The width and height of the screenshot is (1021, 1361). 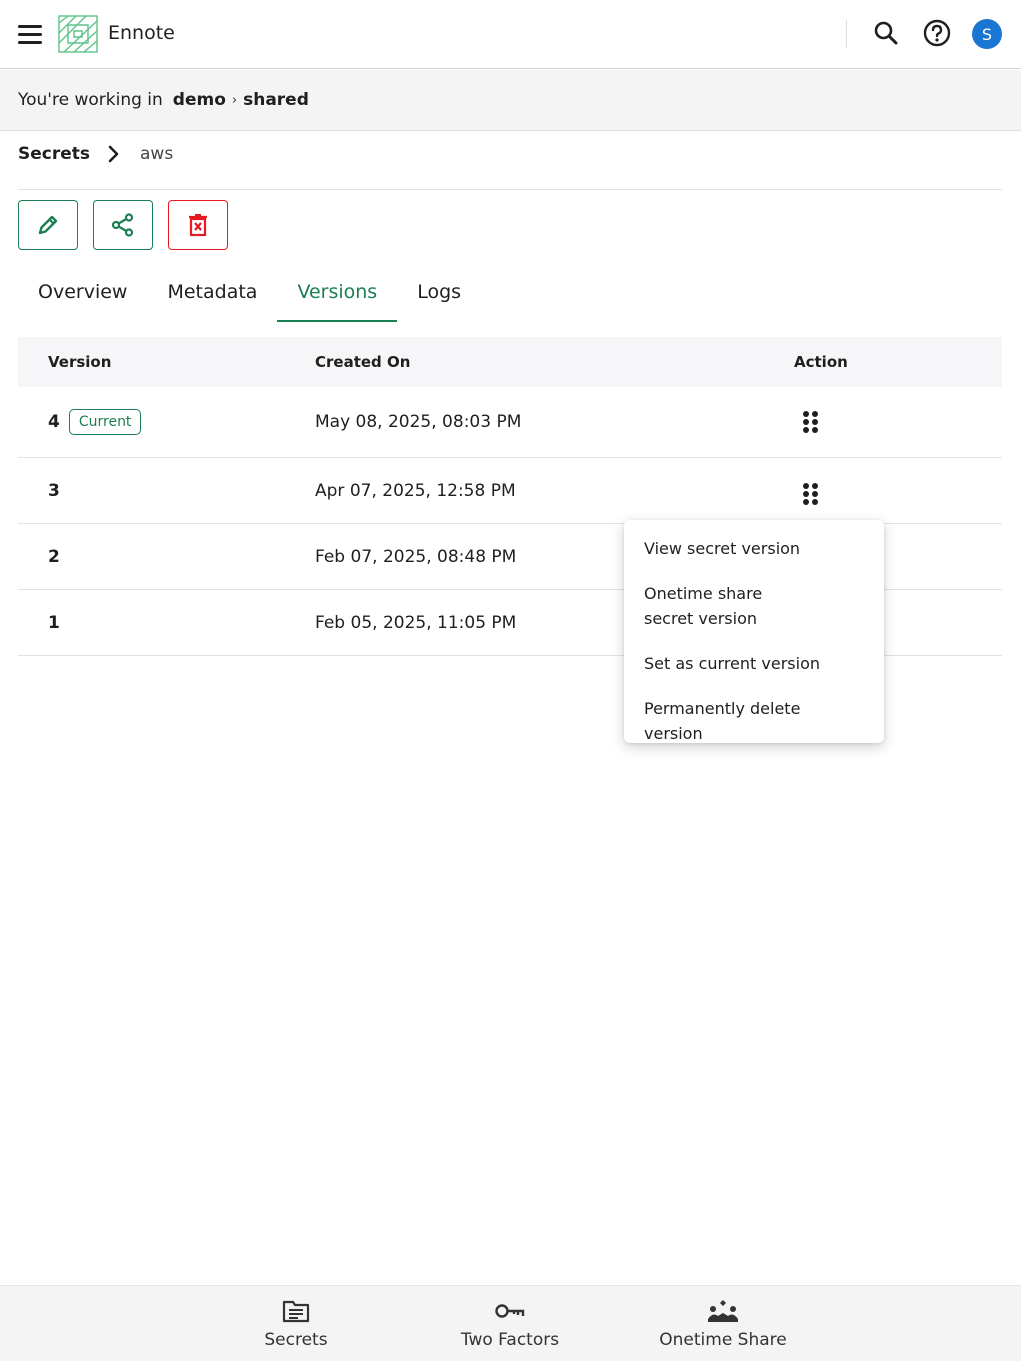 I want to click on context-label: You're working in, so click(x=90, y=100).